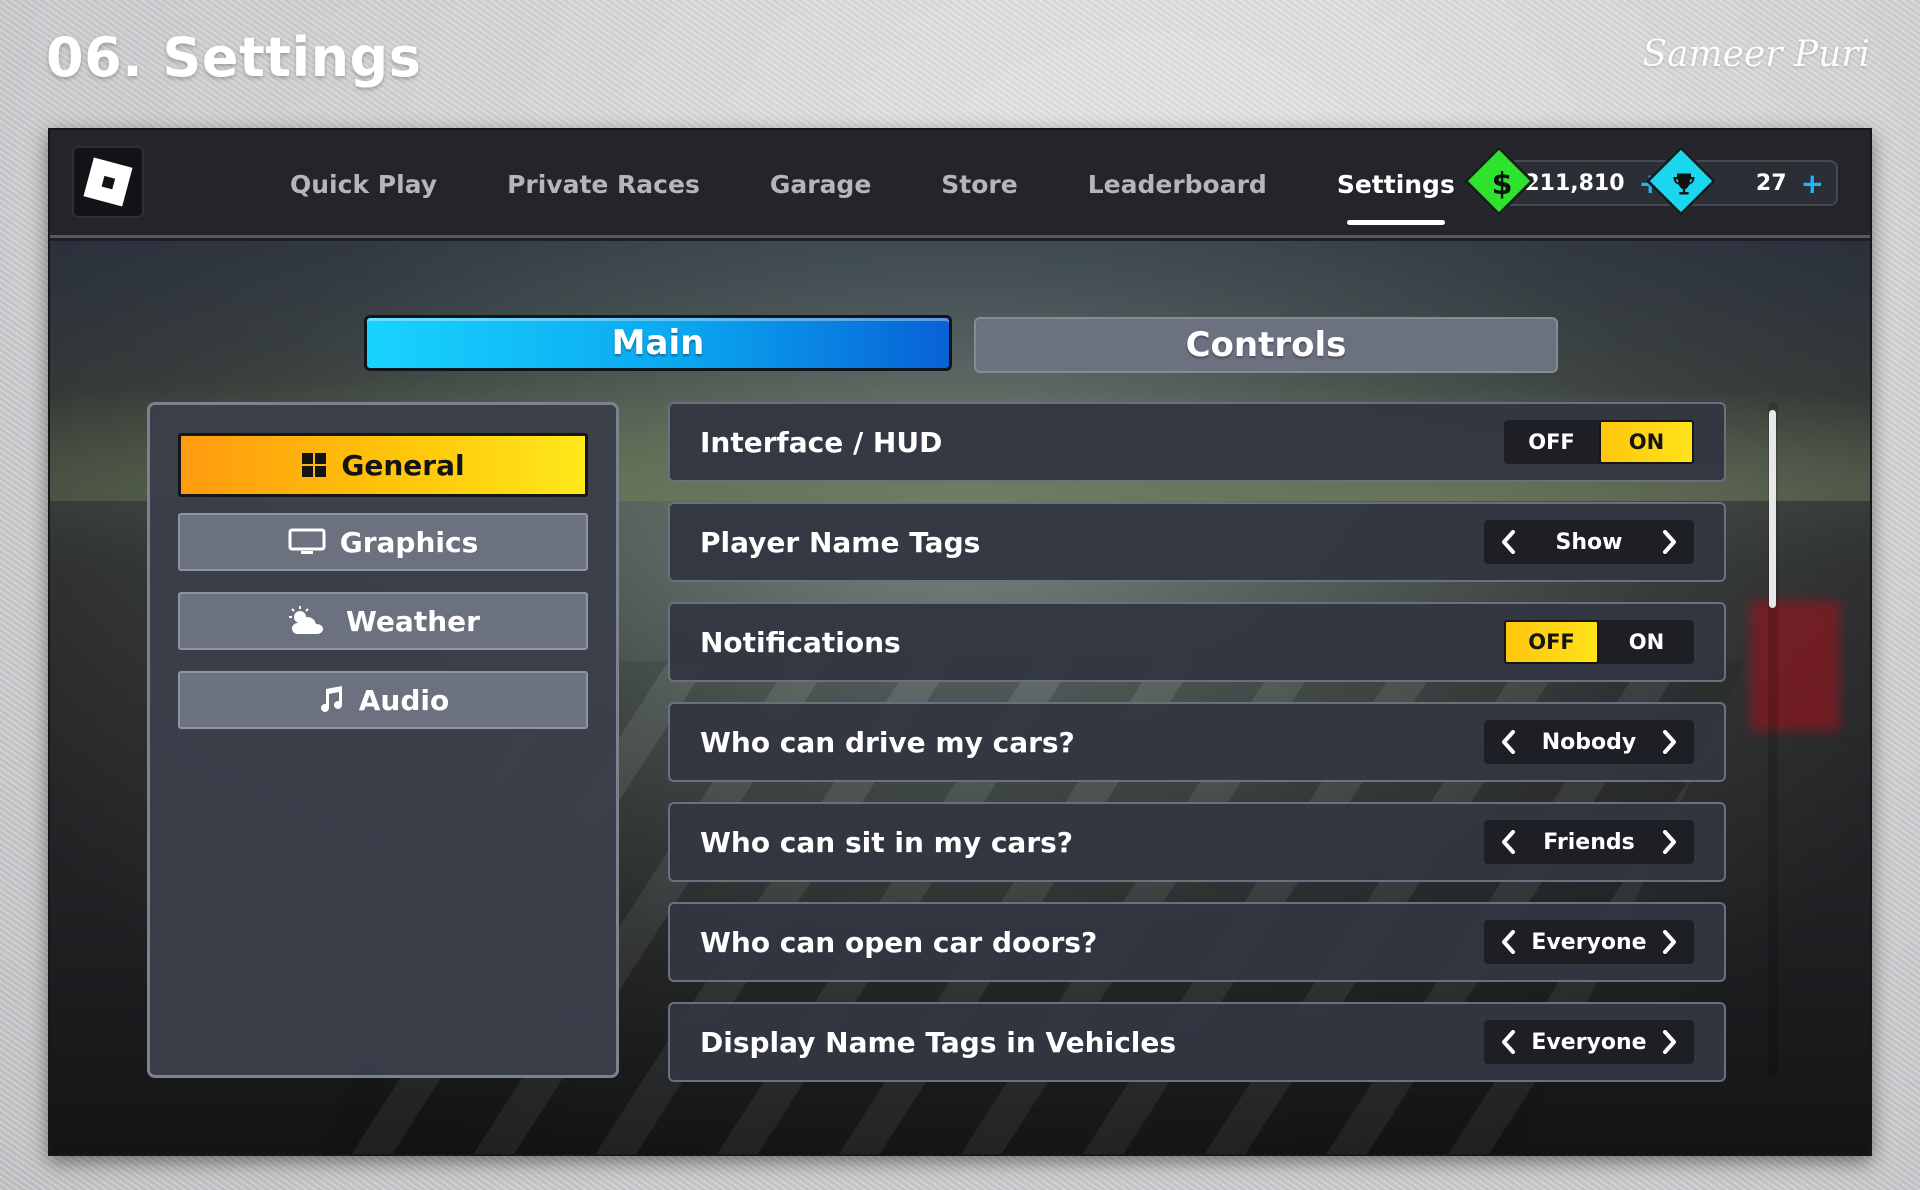 The width and height of the screenshot is (1920, 1190). What do you see at coordinates (800, 642) in the screenshot?
I see `setting-label: Notifications` at bounding box center [800, 642].